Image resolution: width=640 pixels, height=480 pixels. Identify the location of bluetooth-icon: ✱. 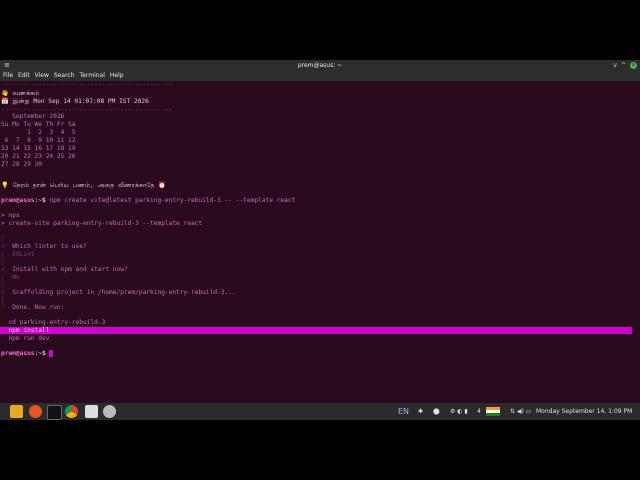
(420, 411).